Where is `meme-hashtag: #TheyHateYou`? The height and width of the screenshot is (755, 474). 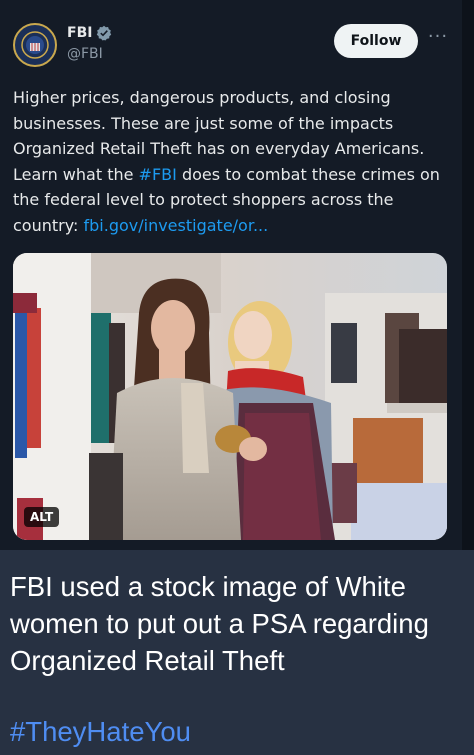
meme-hashtag: #TheyHateYou is located at coordinates (100, 732).